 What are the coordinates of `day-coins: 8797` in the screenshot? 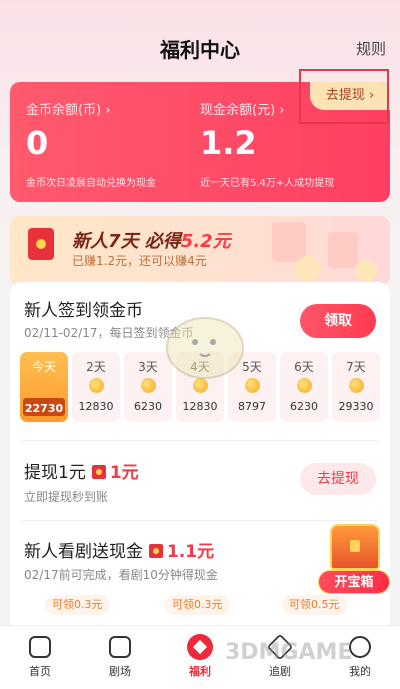 It's located at (252, 406).